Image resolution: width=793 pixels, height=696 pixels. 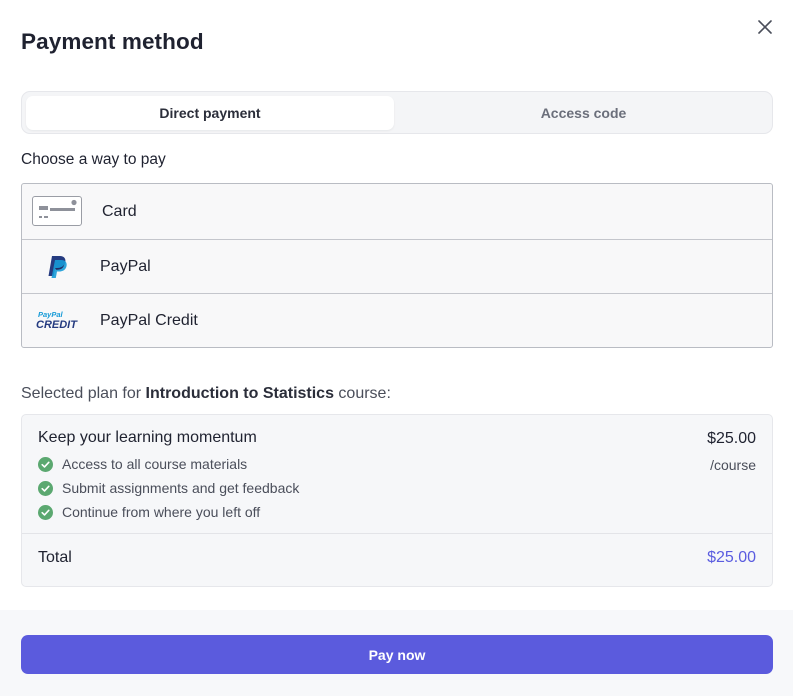 What do you see at coordinates (397, 320) in the screenshot?
I see `payment-option-paypal-credit: PayPal CREDIT PayPal Credit` at bounding box center [397, 320].